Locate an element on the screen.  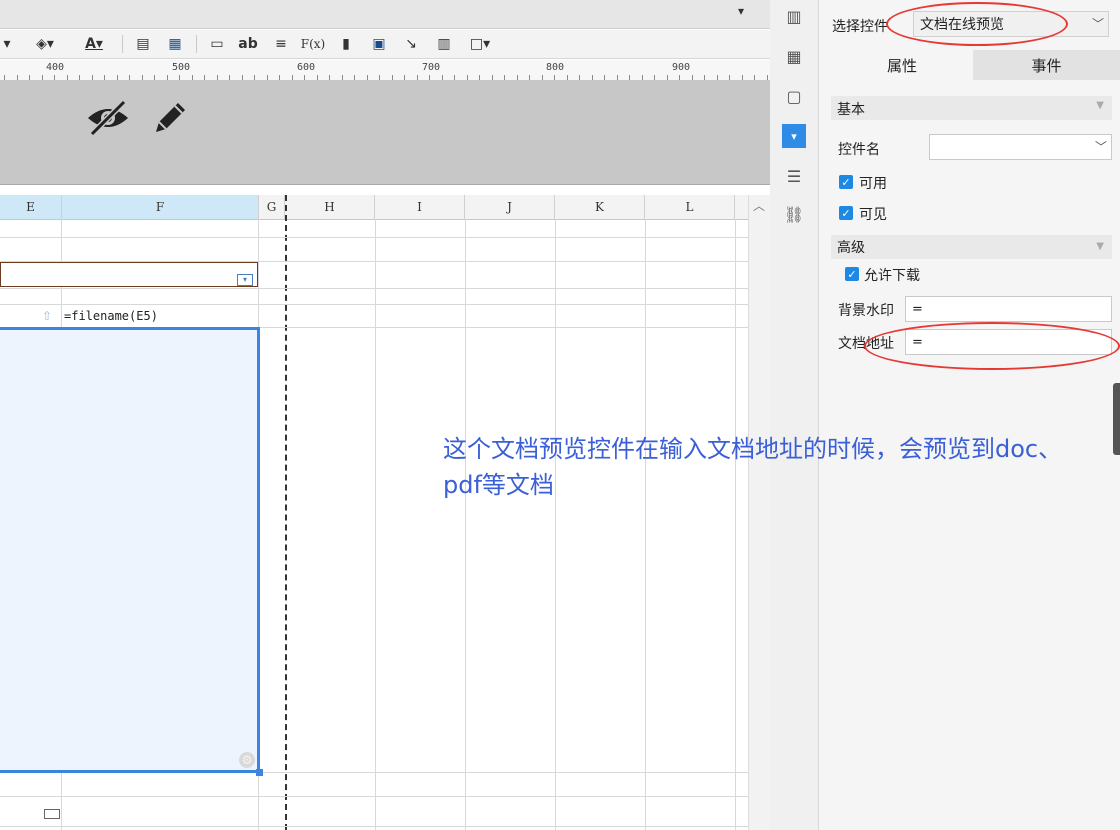
panel-tabs: 属性 事件 is located at coordinates (975, 65).